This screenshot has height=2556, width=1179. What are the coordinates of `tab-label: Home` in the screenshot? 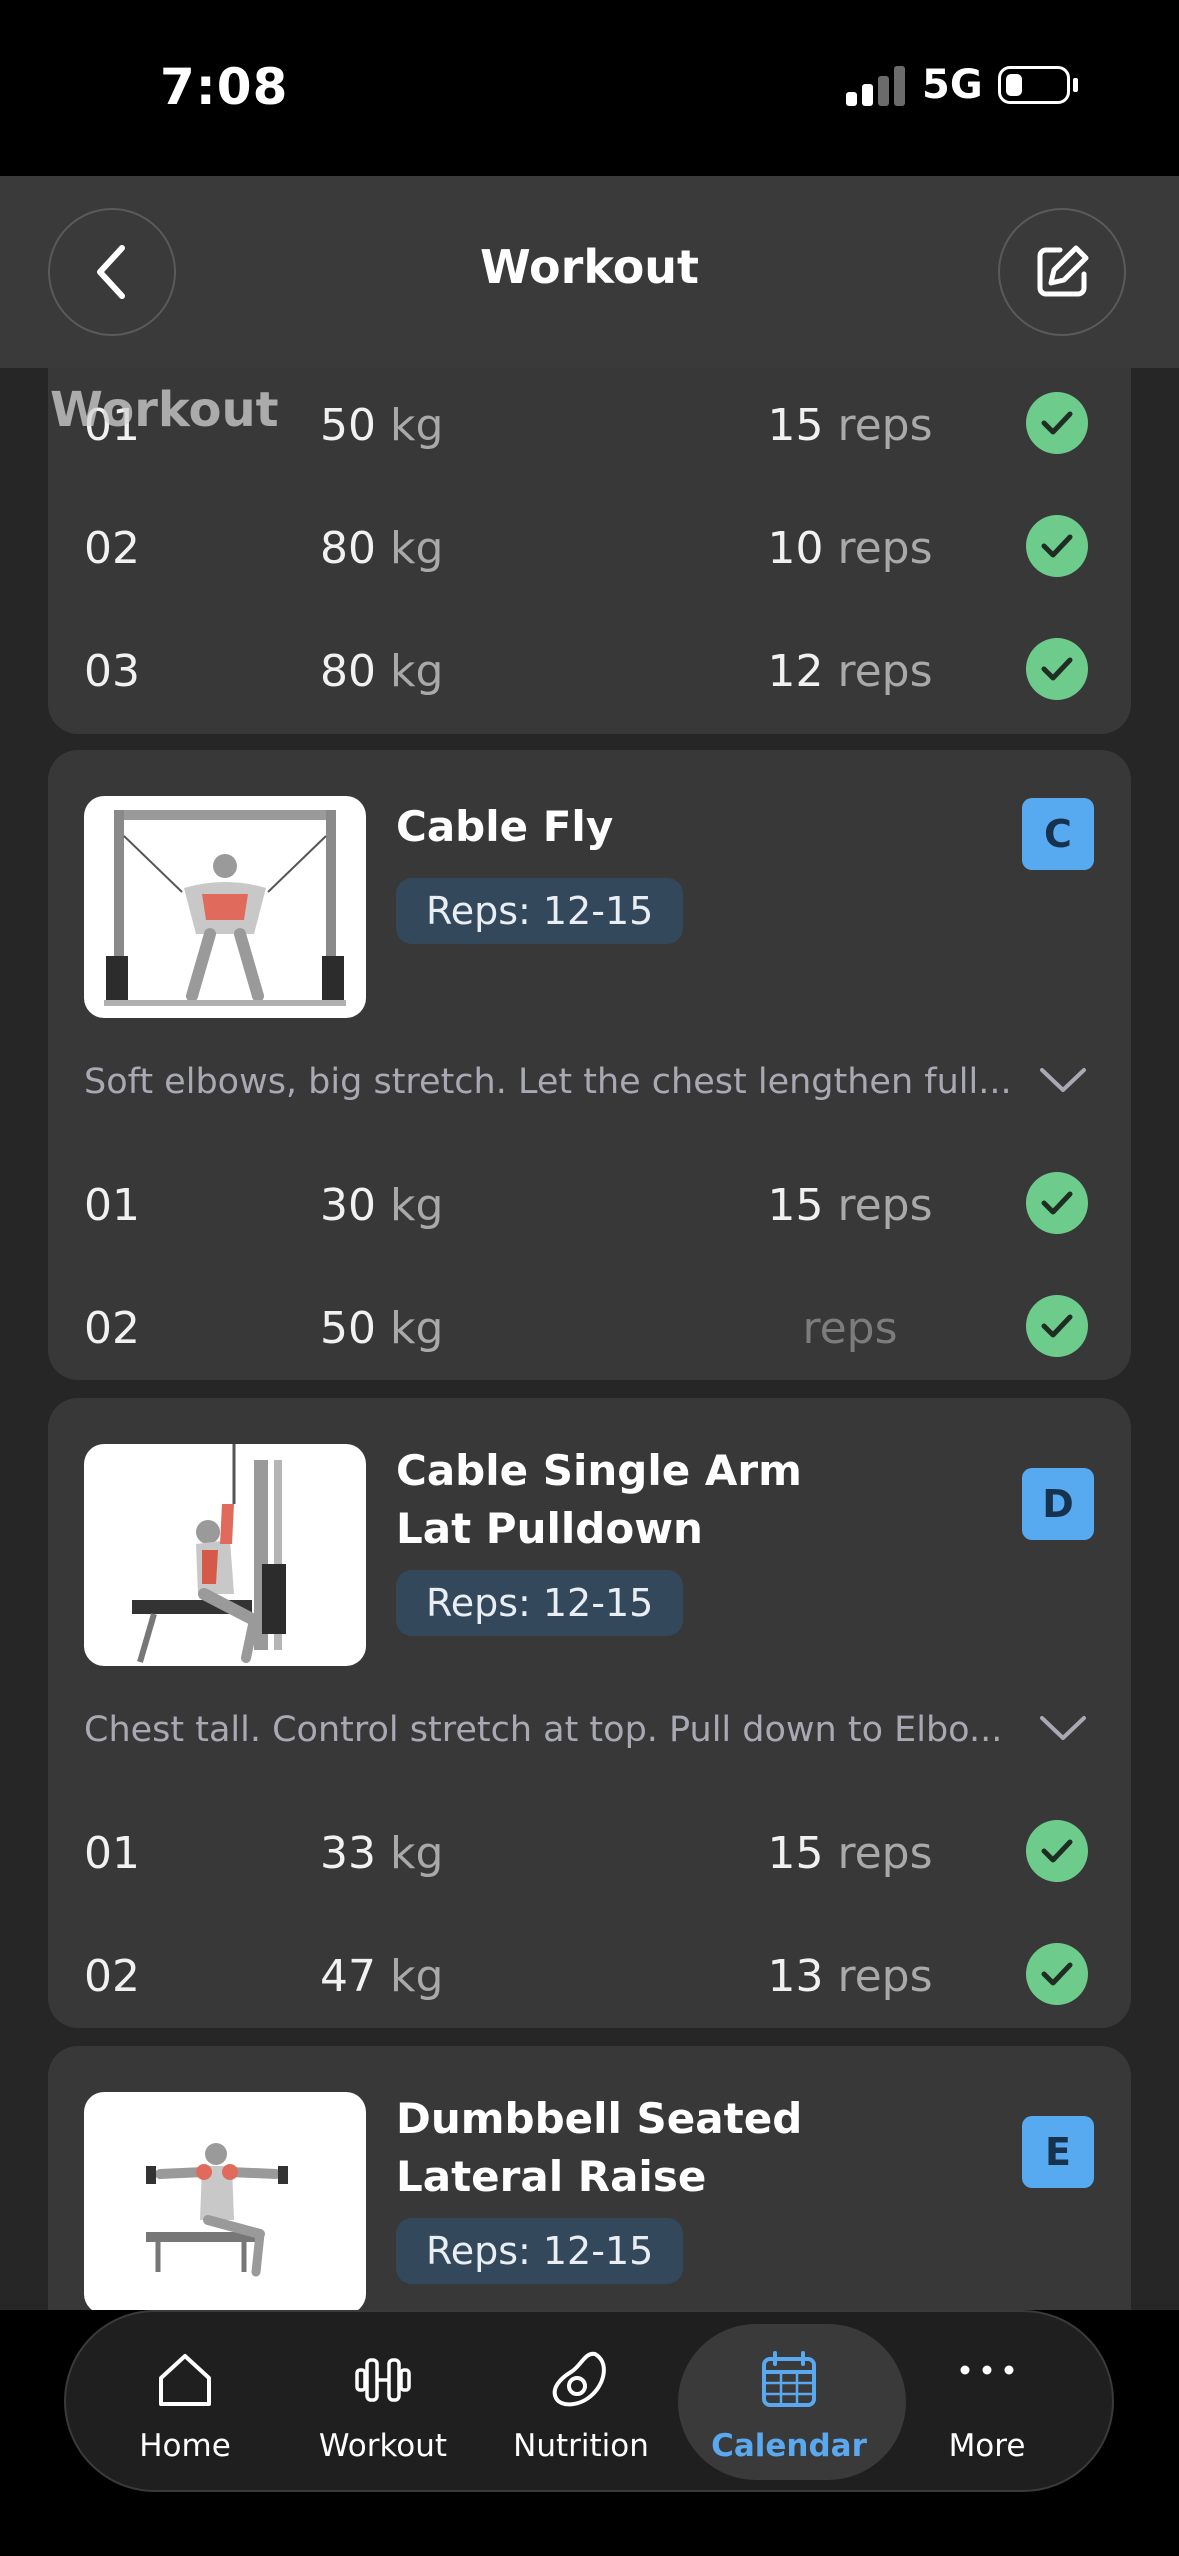 It's located at (185, 2446).